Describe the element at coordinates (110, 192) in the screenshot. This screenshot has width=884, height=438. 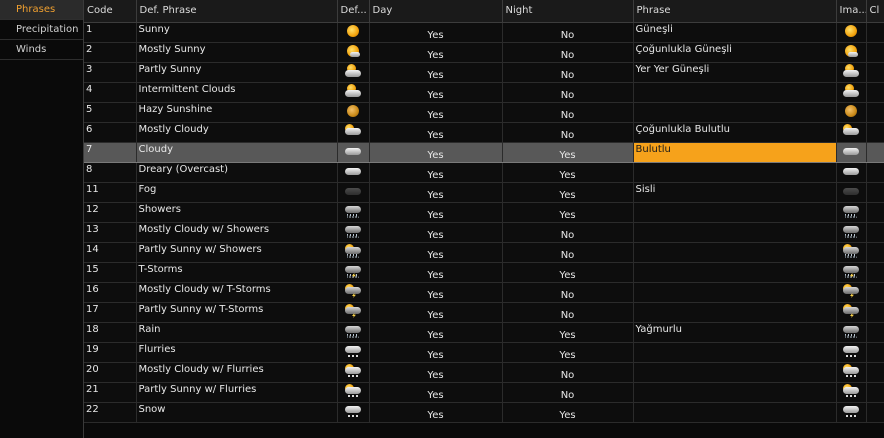
I see `code-cell: 11` at that location.